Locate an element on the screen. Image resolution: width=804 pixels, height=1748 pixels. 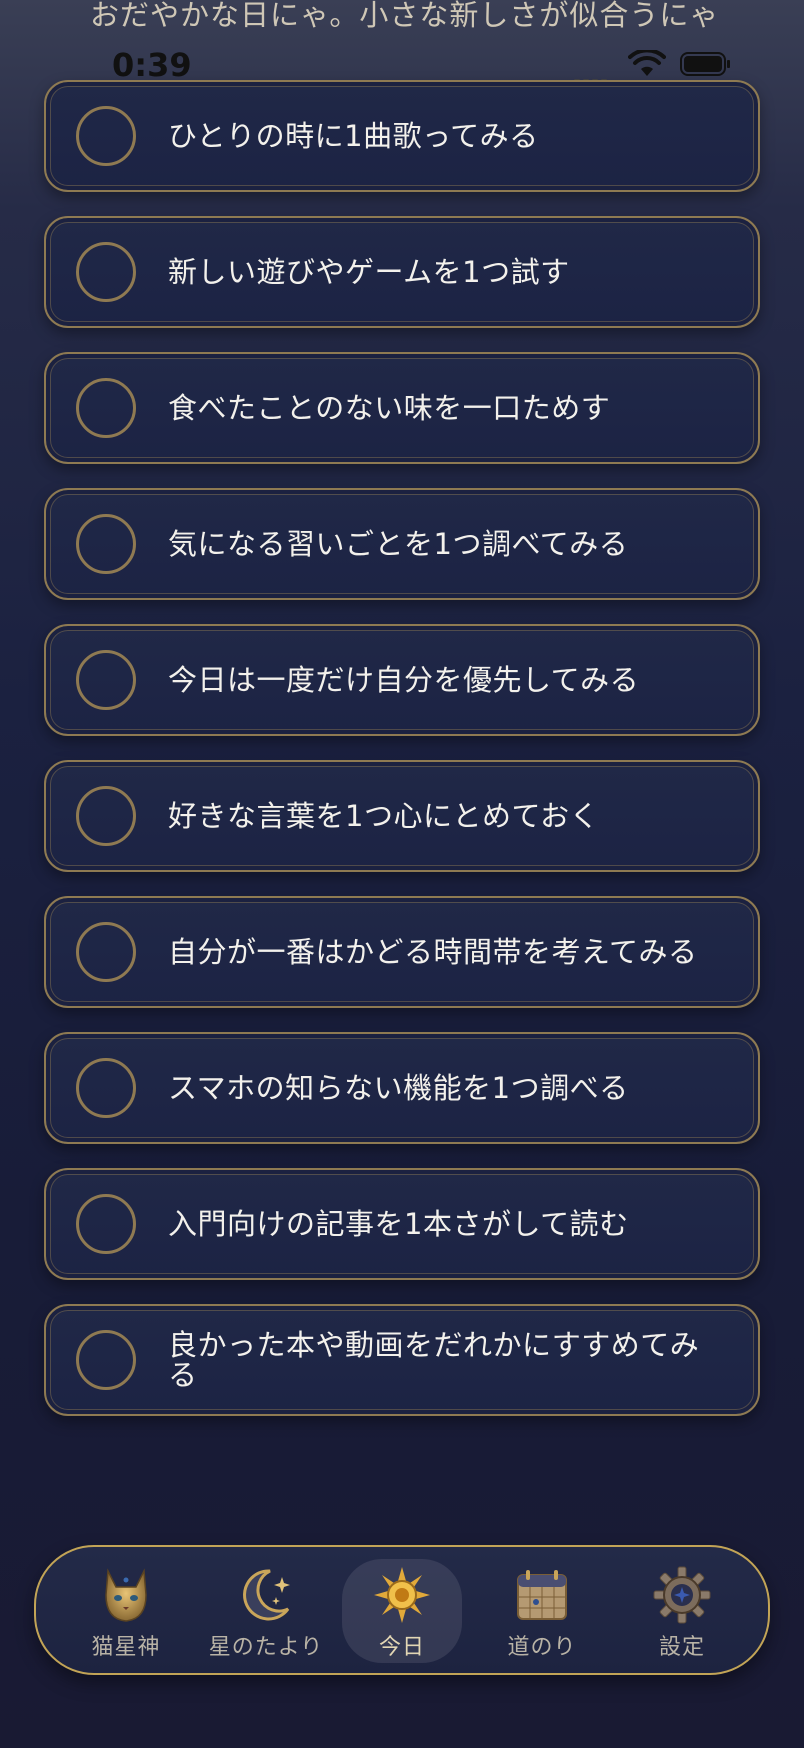
task-label: 好きな言葉を1つ心にとめておく is located at coordinates (384, 816).